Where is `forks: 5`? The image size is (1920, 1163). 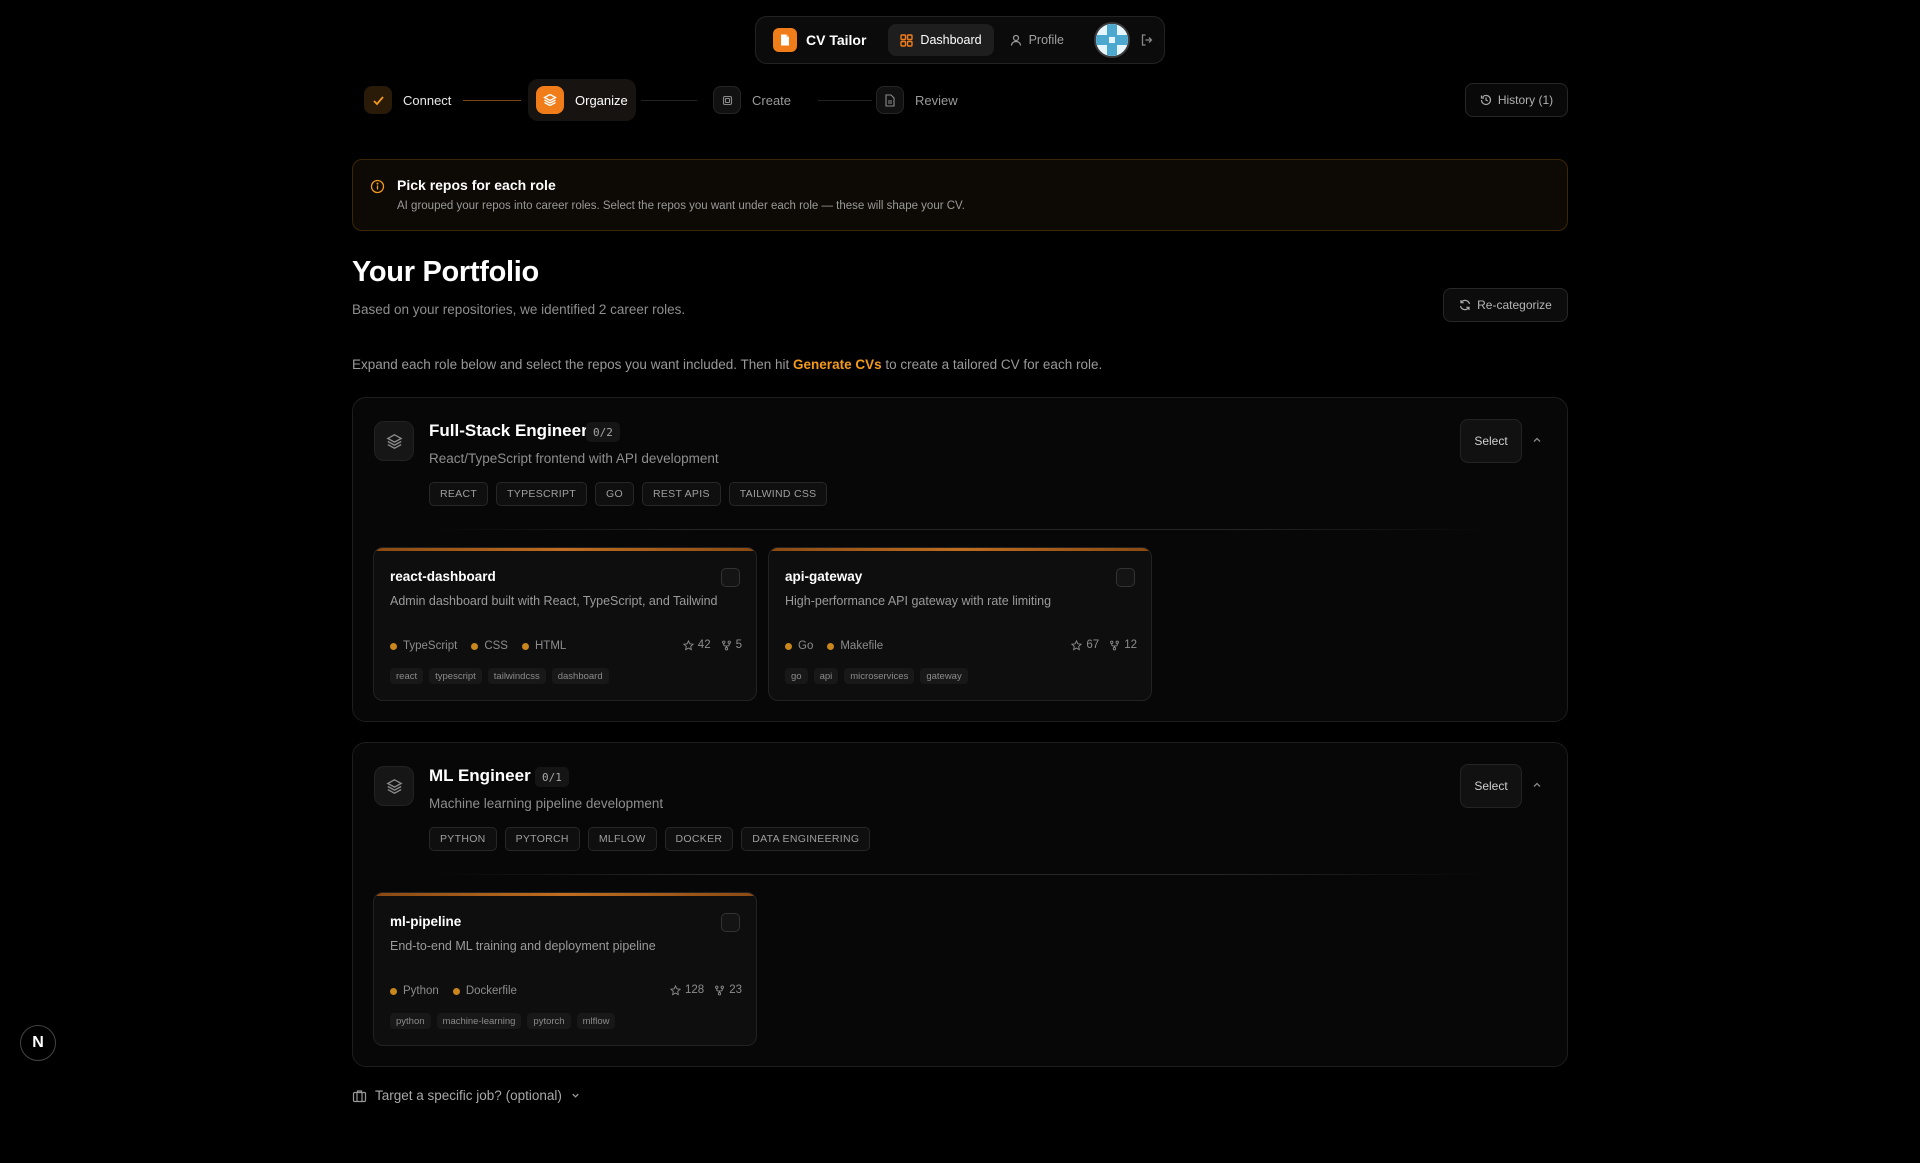 forks: 5 is located at coordinates (731, 645).